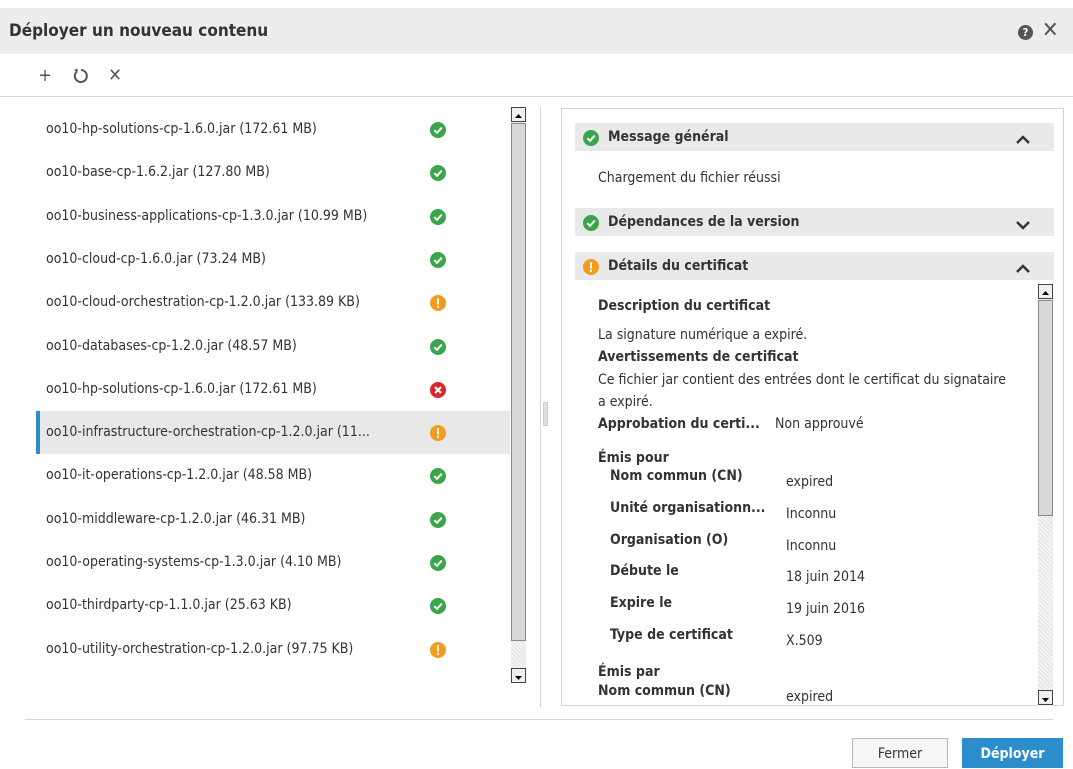 Image resolution: width=1073 pixels, height=769 pixels. Describe the element at coordinates (814, 222) in the screenshot. I see `section-dependencies-header: Dépendances de la version` at that location.